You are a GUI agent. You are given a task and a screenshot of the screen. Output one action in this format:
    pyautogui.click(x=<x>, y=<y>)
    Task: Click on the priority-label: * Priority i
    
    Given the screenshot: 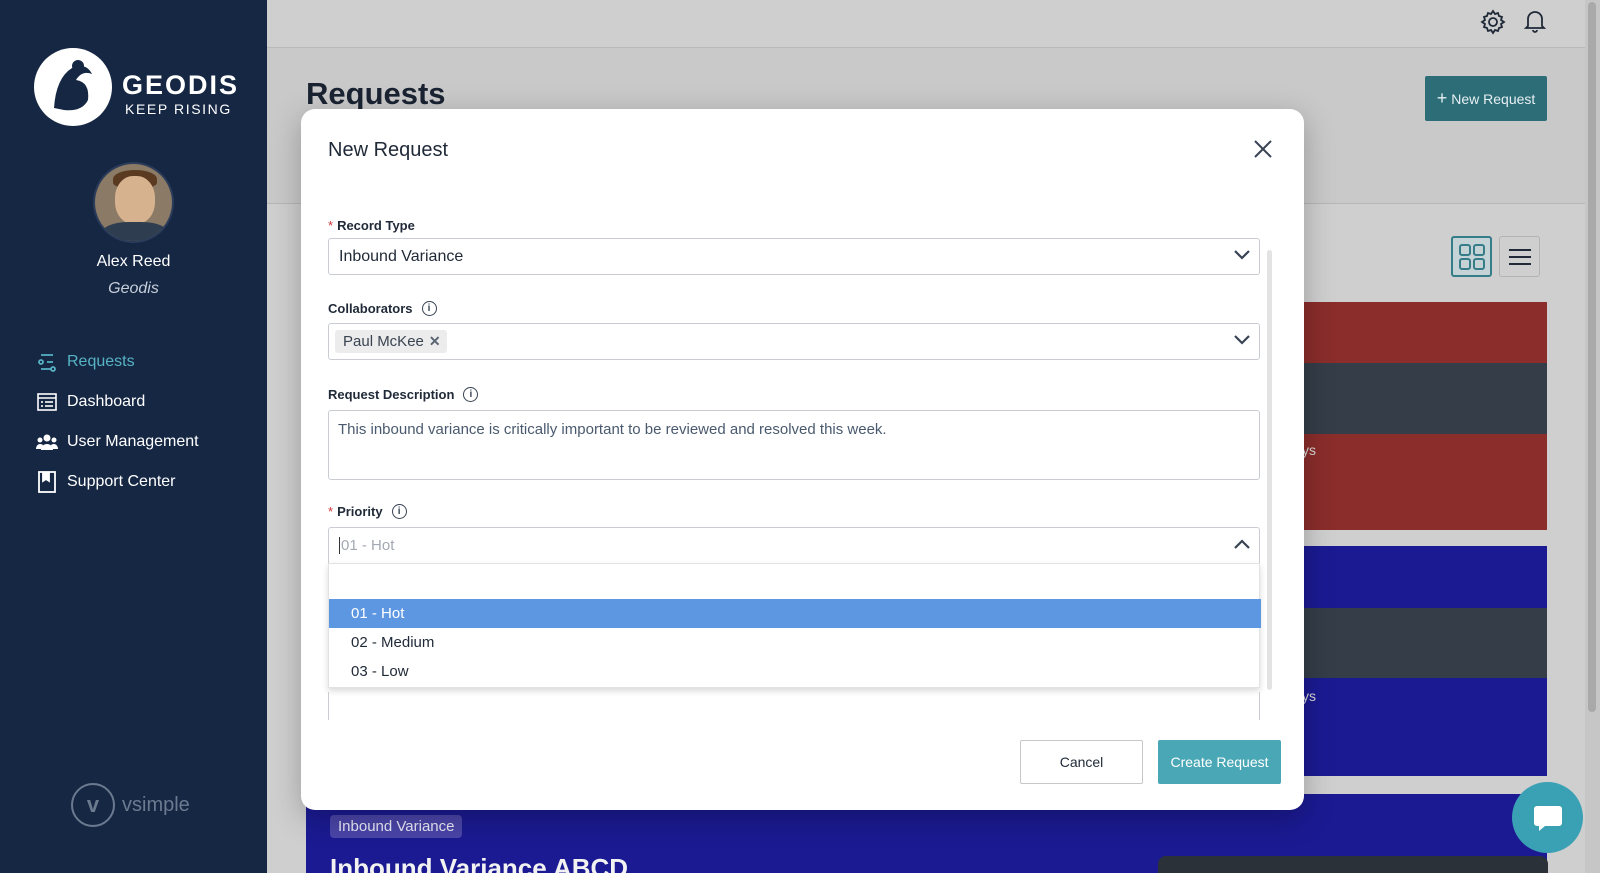 What is the action you would take?
    pyautogui.click(x=367, y=511)
    